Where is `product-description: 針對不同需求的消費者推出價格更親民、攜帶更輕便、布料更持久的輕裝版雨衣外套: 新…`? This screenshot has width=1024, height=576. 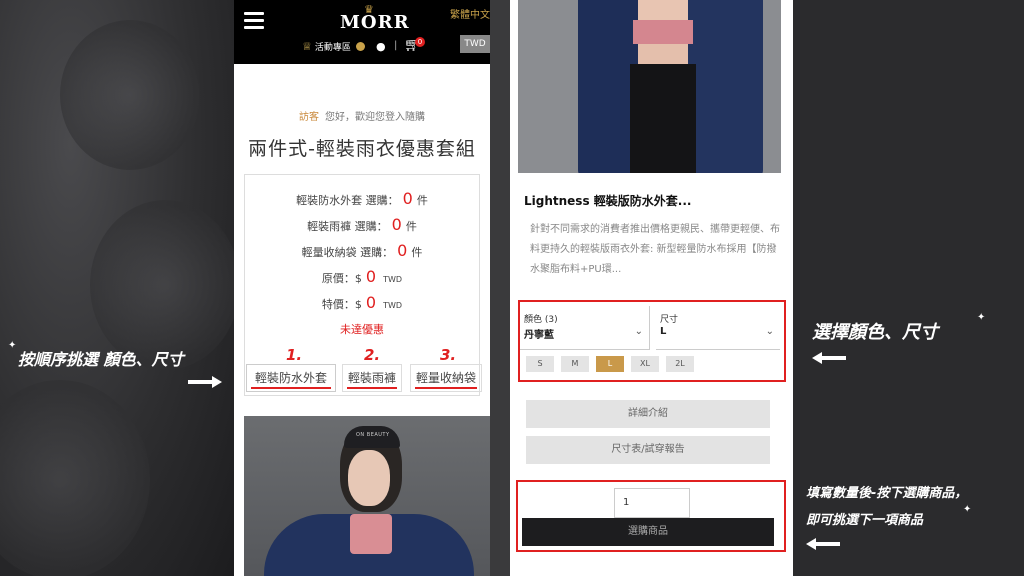
product-description: 針對不同需求的消費者推出價格更親民、攜帶更輕便、布料更持久的輕裝版雨衣外套: 新… is located at coordinates (655, 249).